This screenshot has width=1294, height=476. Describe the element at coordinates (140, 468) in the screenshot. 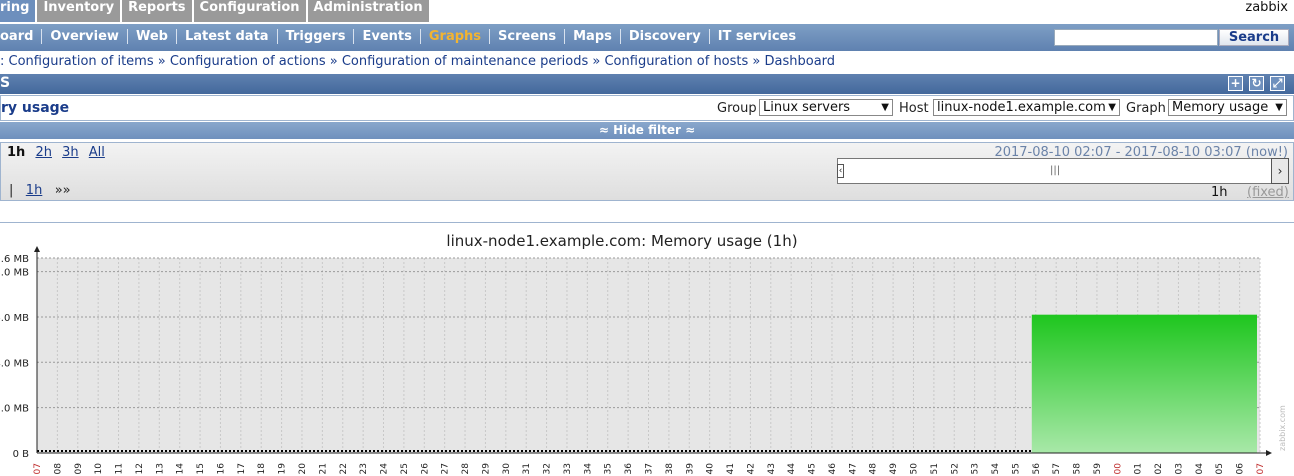

I see `x-tick-label: 12` at that location.